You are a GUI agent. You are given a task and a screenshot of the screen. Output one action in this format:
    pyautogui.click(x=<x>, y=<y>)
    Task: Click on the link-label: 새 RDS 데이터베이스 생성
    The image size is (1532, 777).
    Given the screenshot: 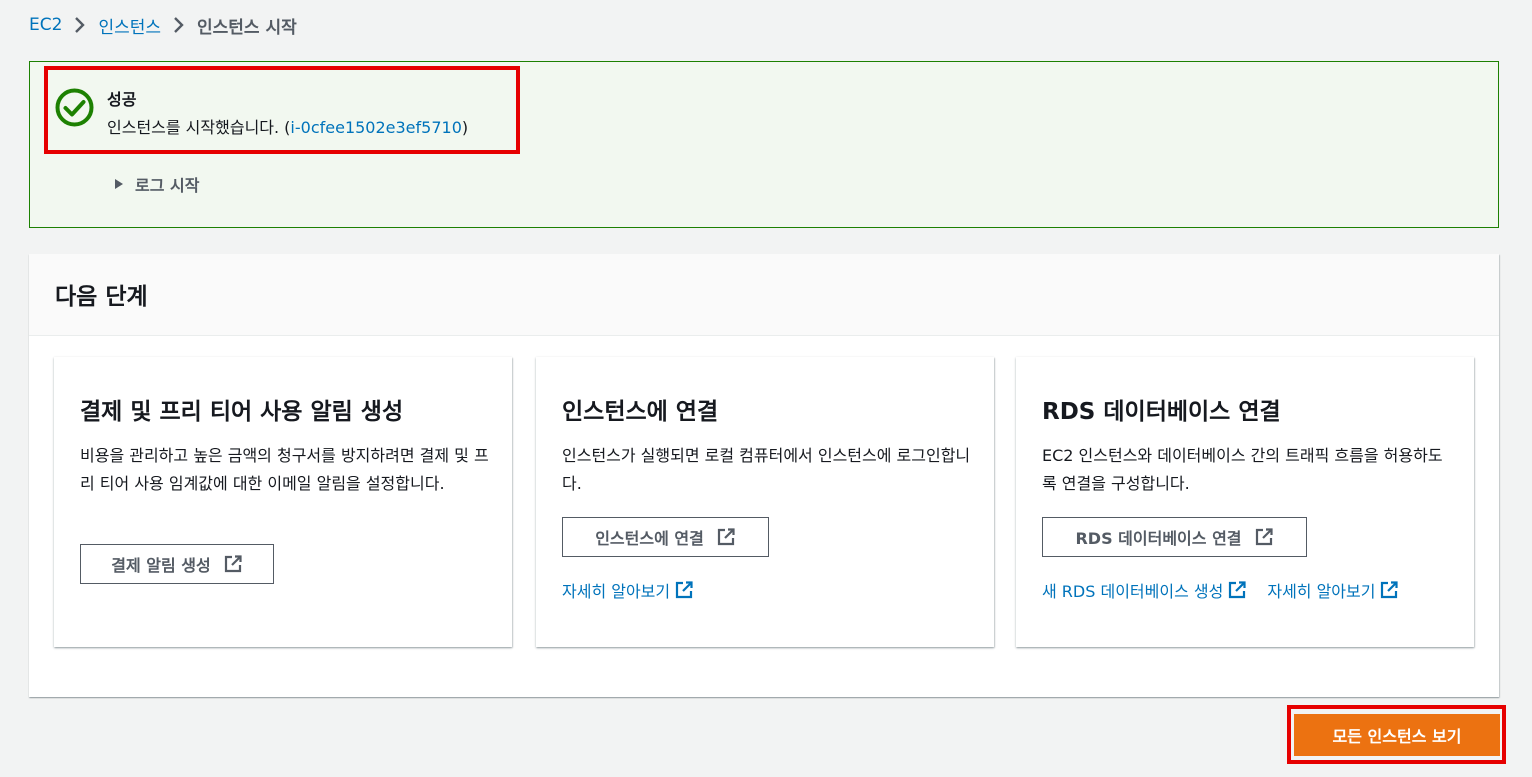 What is the action you would take?
    pyautogui.click(x=1133, y=591)
    